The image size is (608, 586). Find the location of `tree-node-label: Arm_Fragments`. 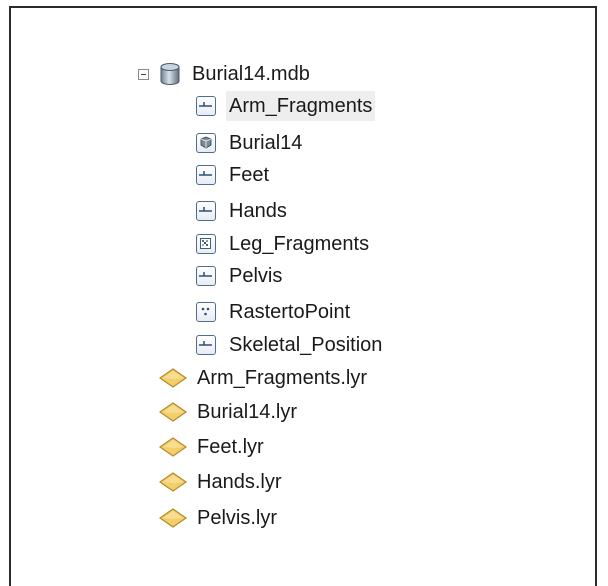

tree-node-label: Arm_Fragments is located at coordinates (301, 106).